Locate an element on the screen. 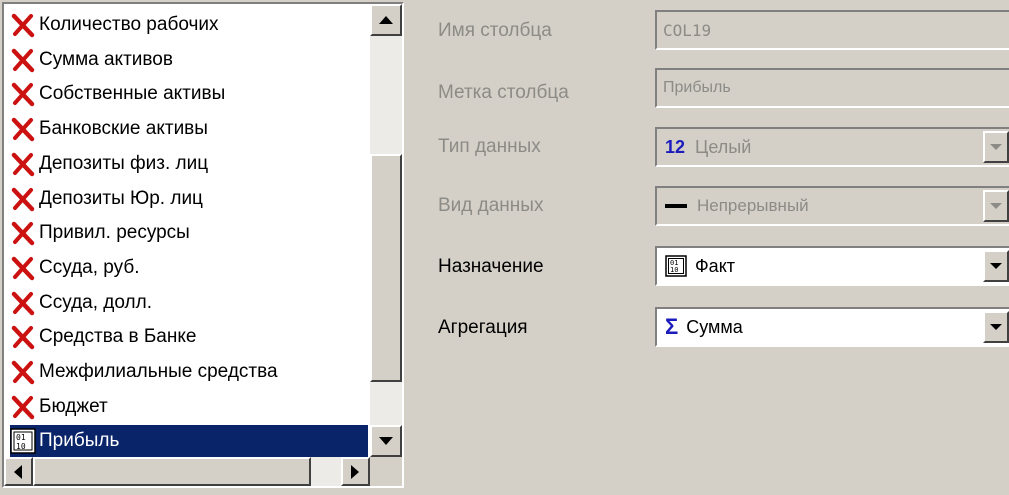 The image size is (1009, 495). list-item: Межфилиальные средства is located at coordinates (190, 372).